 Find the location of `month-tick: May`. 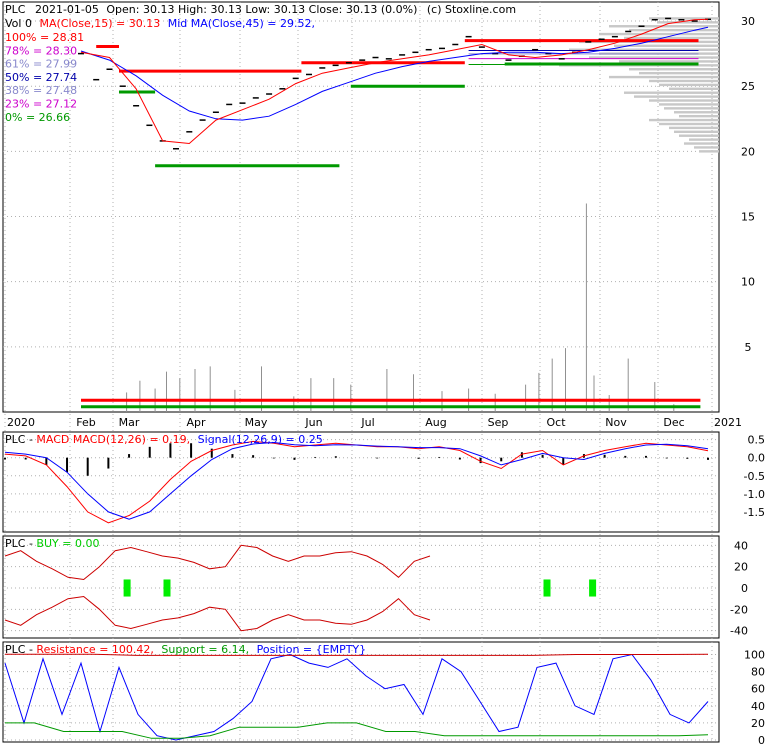

month-tick: May is located at coordinates (256, 422).